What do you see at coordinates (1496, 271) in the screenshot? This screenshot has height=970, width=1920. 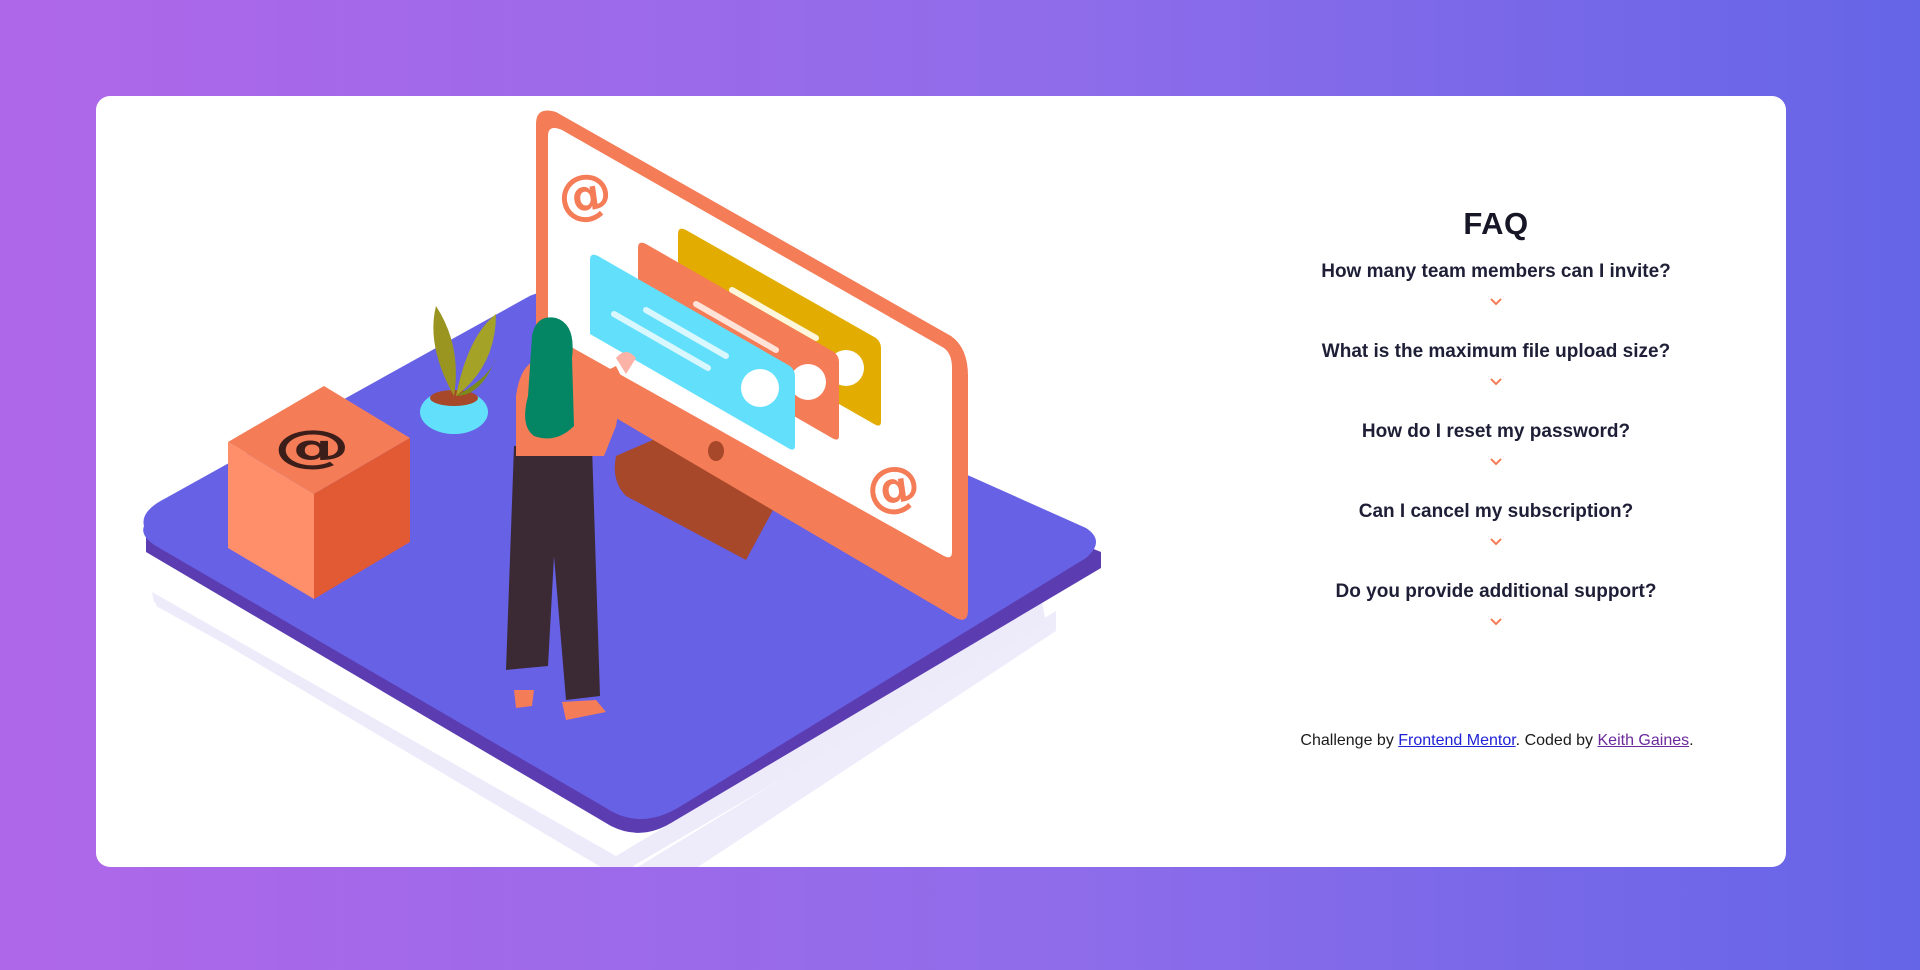 I see `faq-question: How many team members can I invite?` at bounding box center [1496, 271].